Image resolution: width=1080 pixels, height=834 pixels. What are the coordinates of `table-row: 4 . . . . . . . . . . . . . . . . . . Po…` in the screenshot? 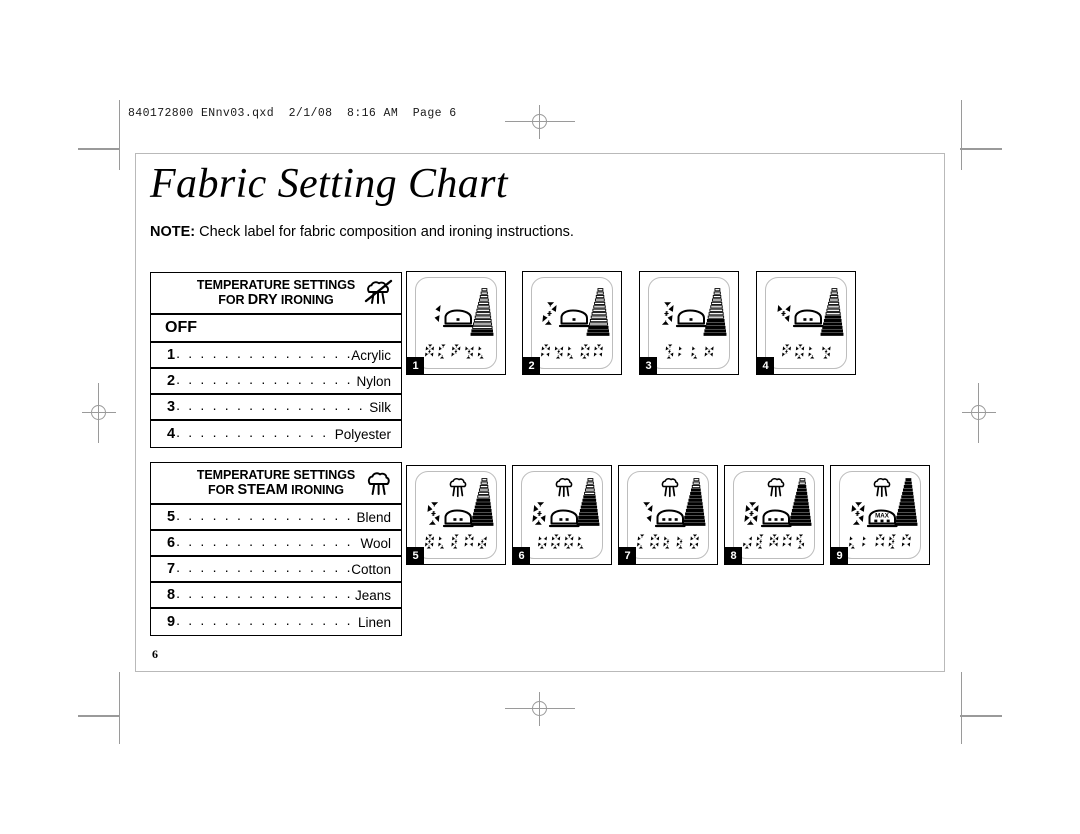 It's located at (276, 434).